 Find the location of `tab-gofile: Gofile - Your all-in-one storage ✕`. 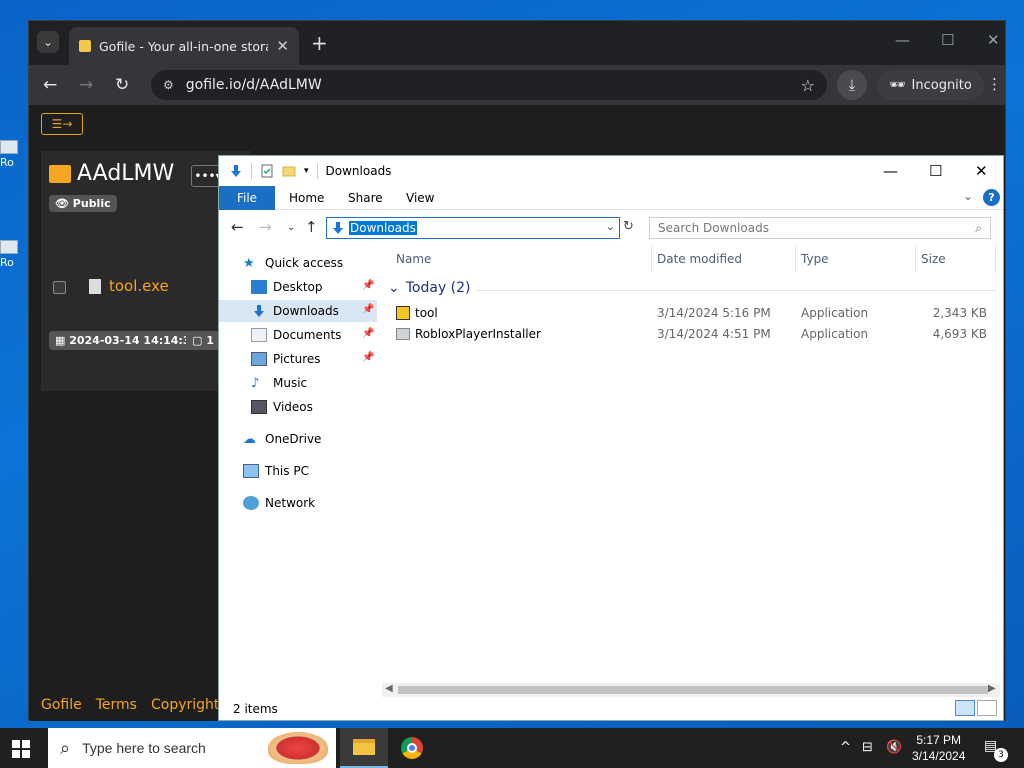

tab-gofile: Gofile - Your all-in-one storage ✕ is located at coordinates (184, 46).